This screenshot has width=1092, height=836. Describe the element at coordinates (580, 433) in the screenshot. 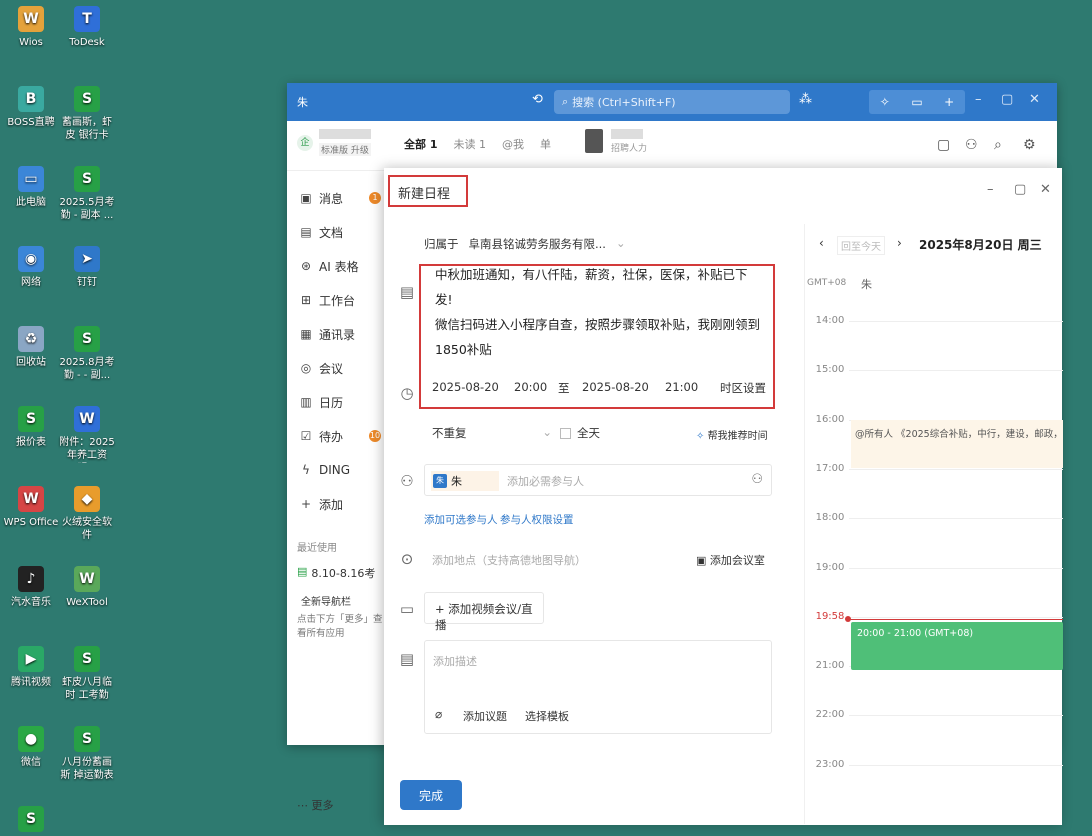

I see `allday-checkbox: 全天` at that location.